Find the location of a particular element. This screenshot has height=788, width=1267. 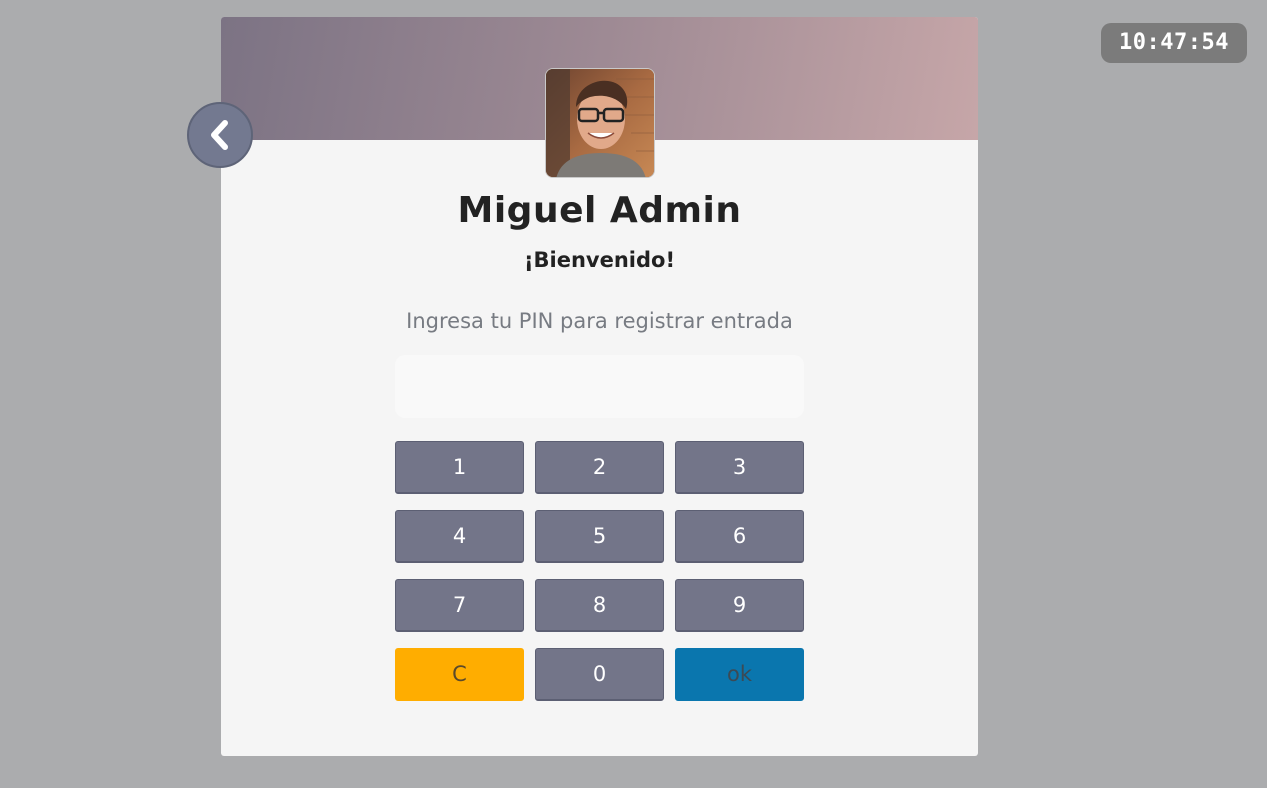

back-button is located at coordinates (220, 135).